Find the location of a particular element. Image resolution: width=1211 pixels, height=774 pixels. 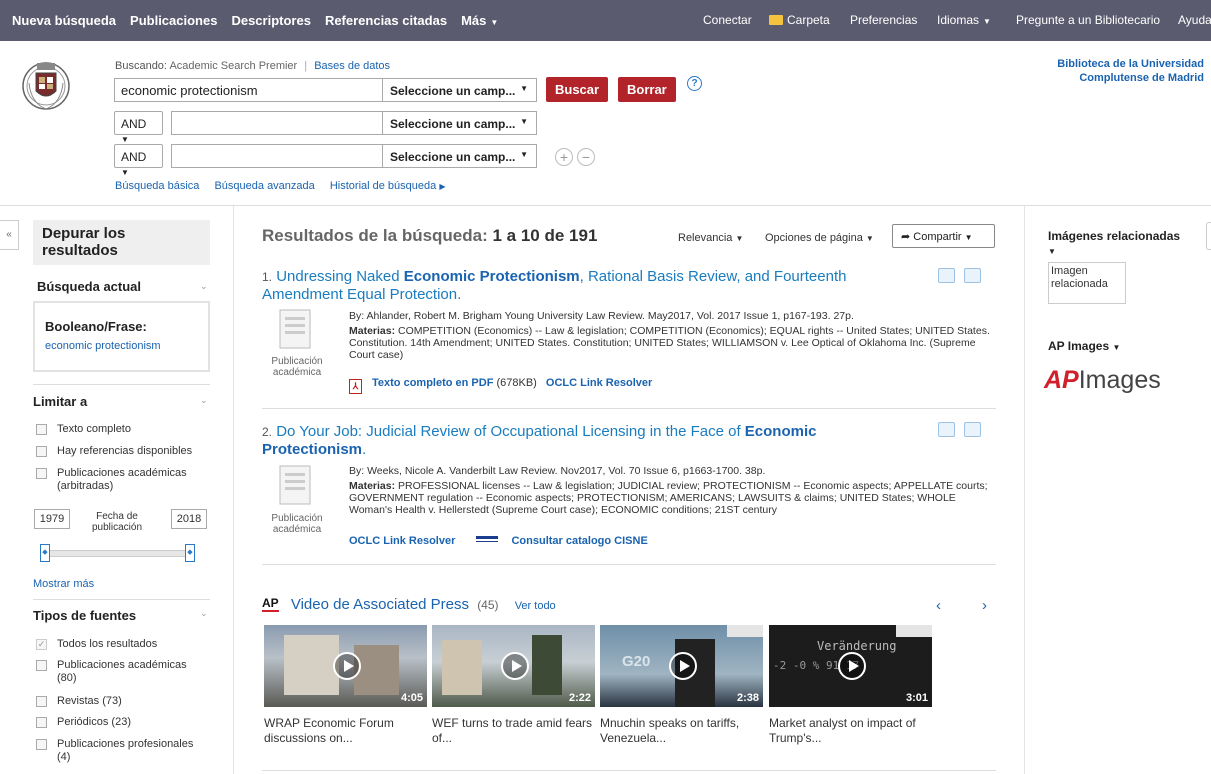

collapse-sidebar-icon: « is located at coordinates (9, 235).